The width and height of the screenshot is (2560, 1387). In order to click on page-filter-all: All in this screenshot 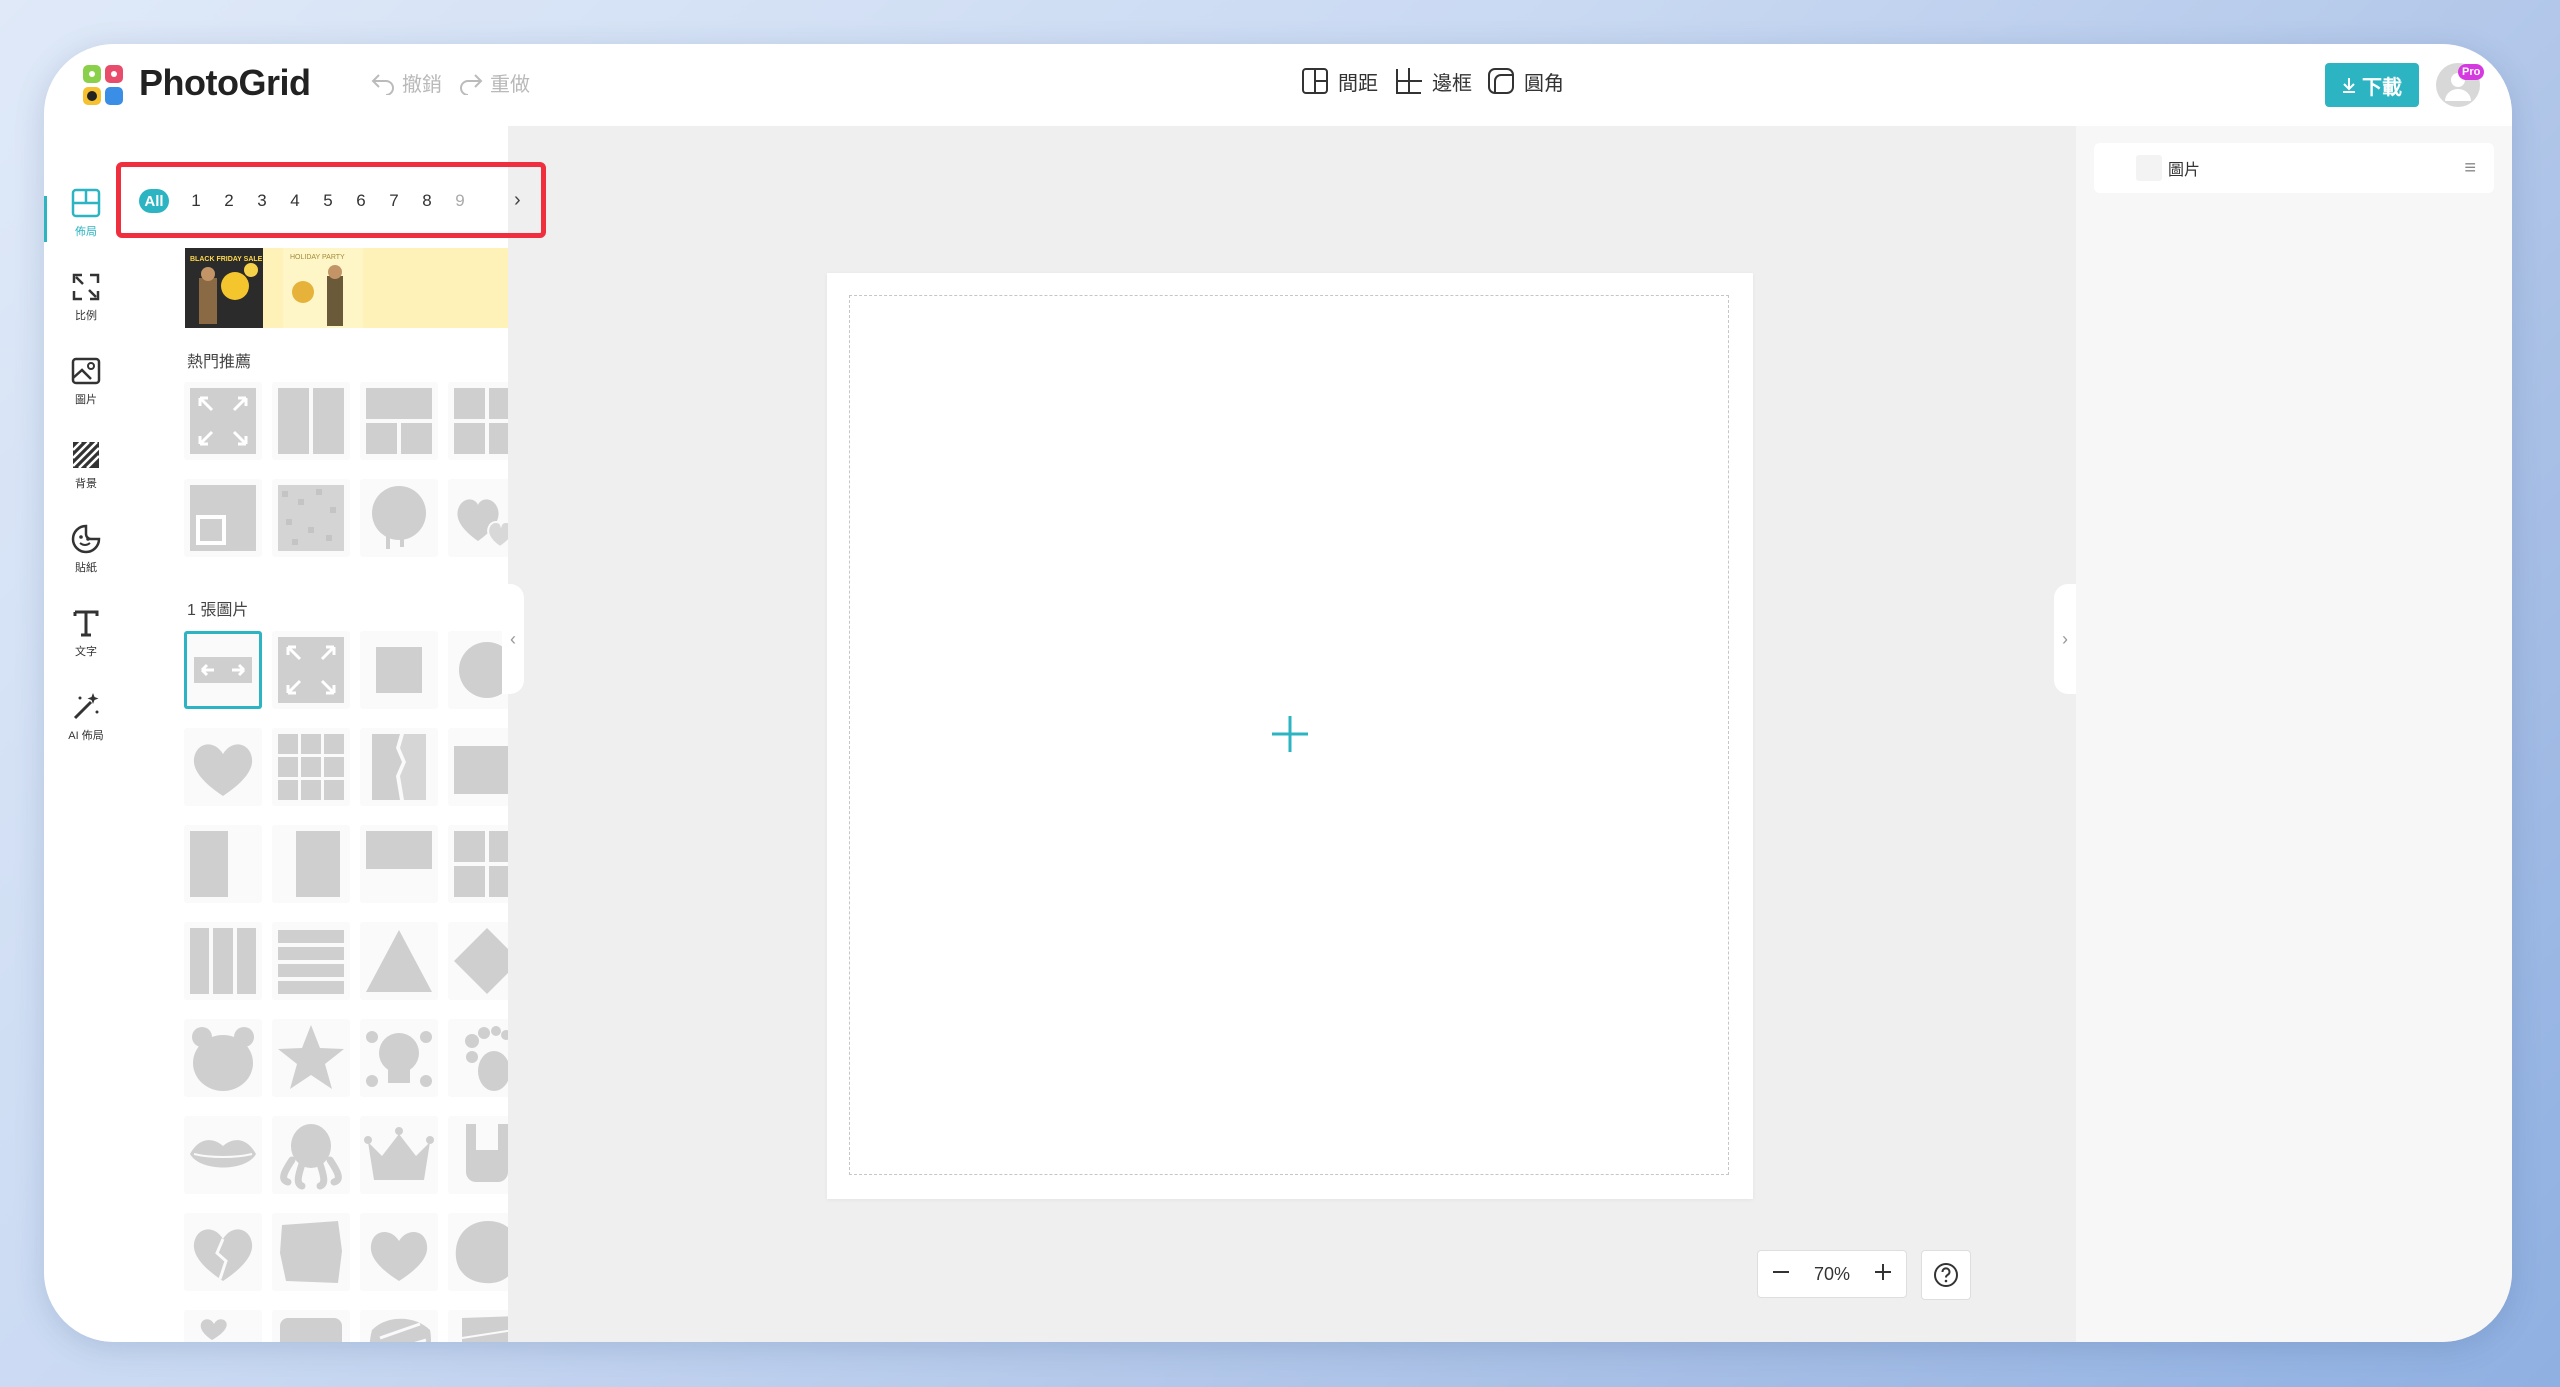, I will do `click(154, 201)`.